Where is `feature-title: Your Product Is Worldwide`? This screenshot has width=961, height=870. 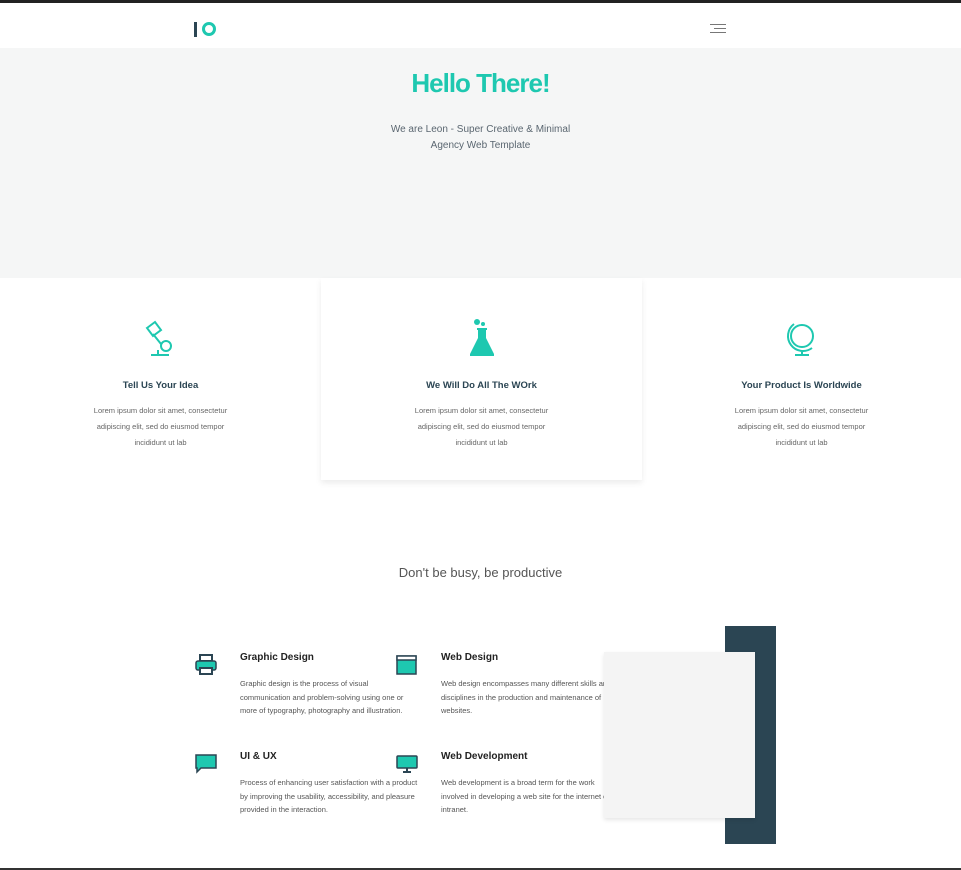
feature-title: Your Product Is Worldwide is located at coordinates (801, 385).